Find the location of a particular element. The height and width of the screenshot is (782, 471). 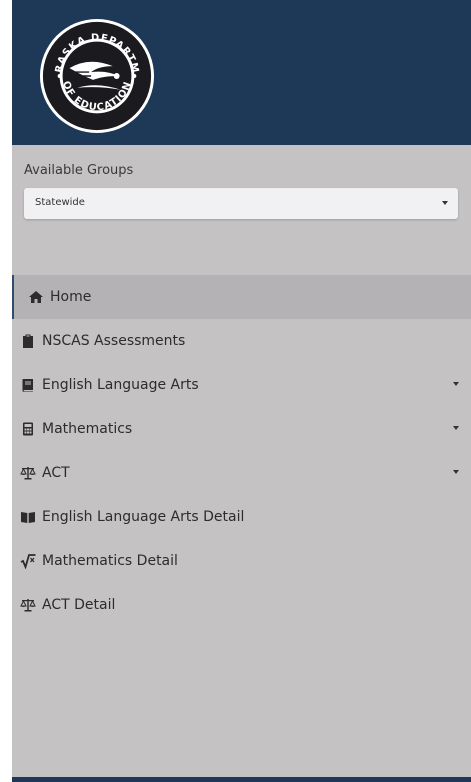

nav-item-mathematics-detail: Mathematics Detail is located at coordinates (241, 561).